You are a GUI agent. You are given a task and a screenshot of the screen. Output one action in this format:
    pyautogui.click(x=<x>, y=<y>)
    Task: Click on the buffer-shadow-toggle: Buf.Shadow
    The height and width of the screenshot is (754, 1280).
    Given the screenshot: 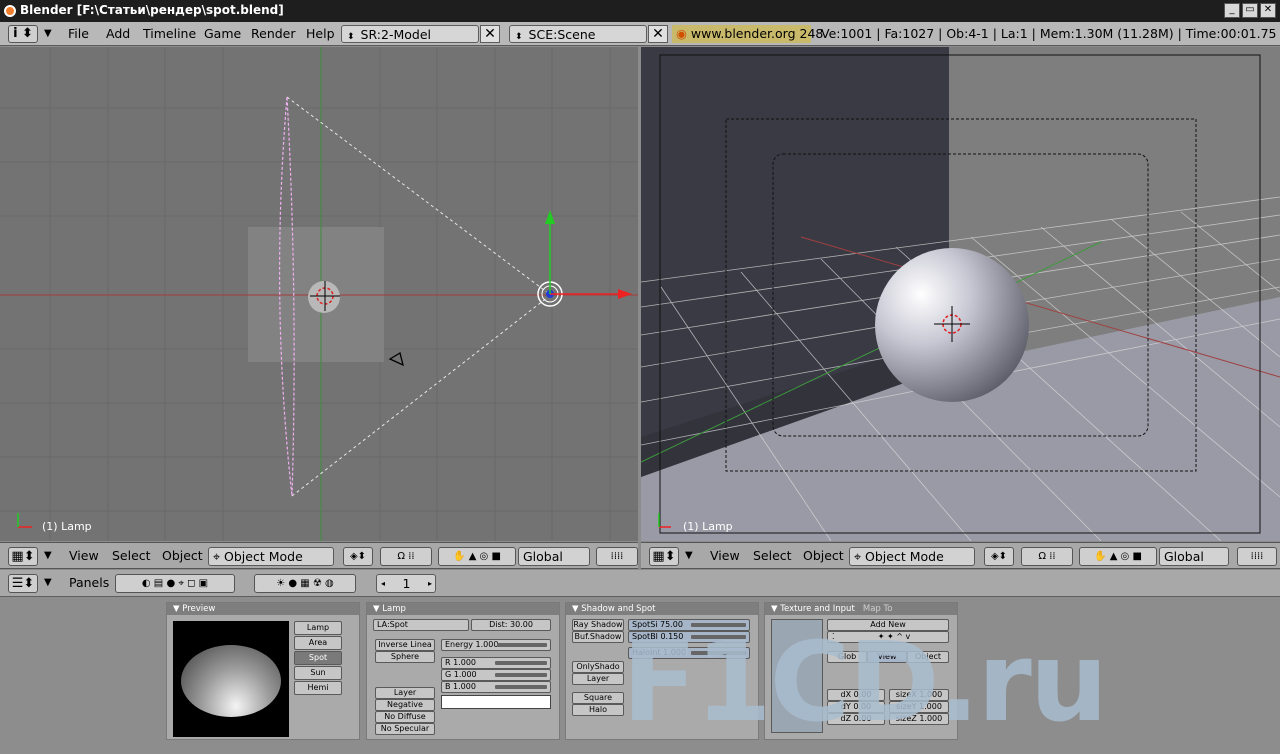 What is the action you would take?
    pyautogui.click(x=598, y=637)
    